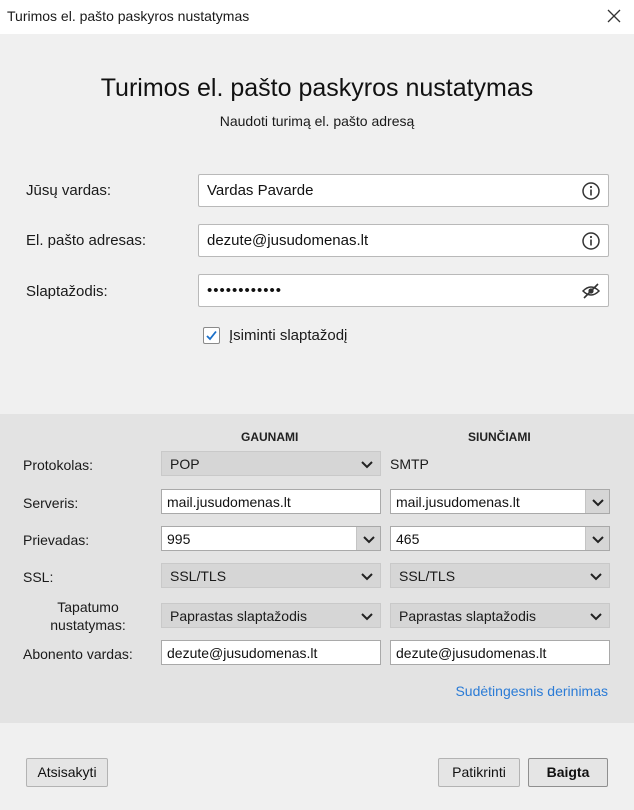  What do you see at coordinates (467, 616) in the screenshot?
I see `outgoing-auth-value: Paprastas slaptažodis` at bounding box center [467, 616].